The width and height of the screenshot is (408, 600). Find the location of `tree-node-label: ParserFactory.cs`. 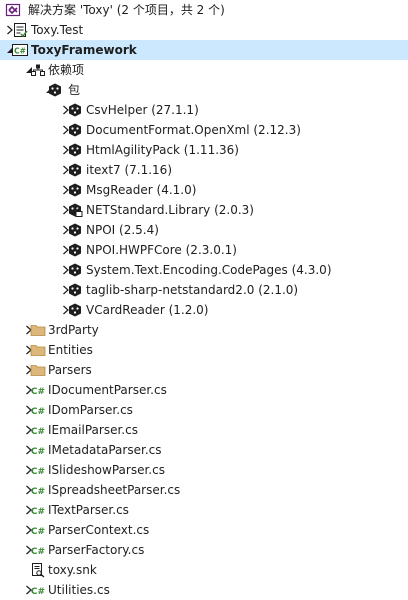

tree-node-label: ParserFactory.cs is located at coordinates (96, 550).